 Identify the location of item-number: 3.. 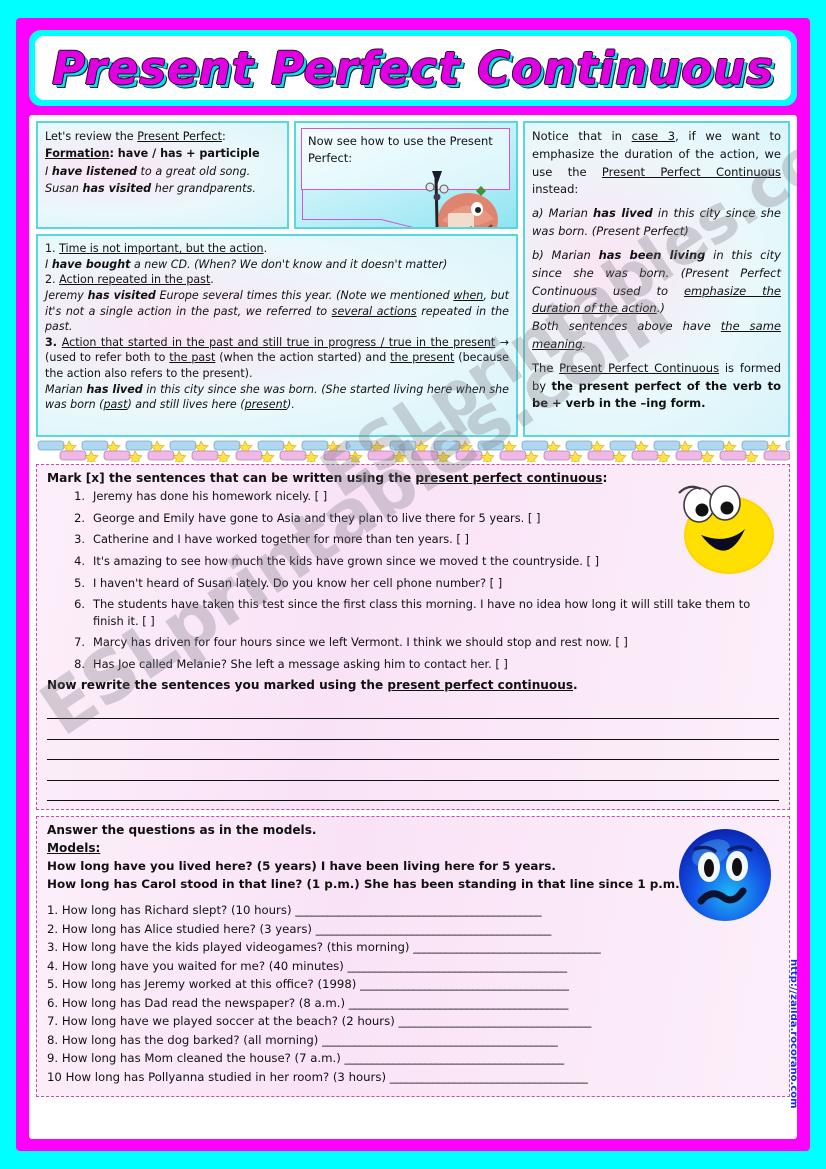
(53, 947).